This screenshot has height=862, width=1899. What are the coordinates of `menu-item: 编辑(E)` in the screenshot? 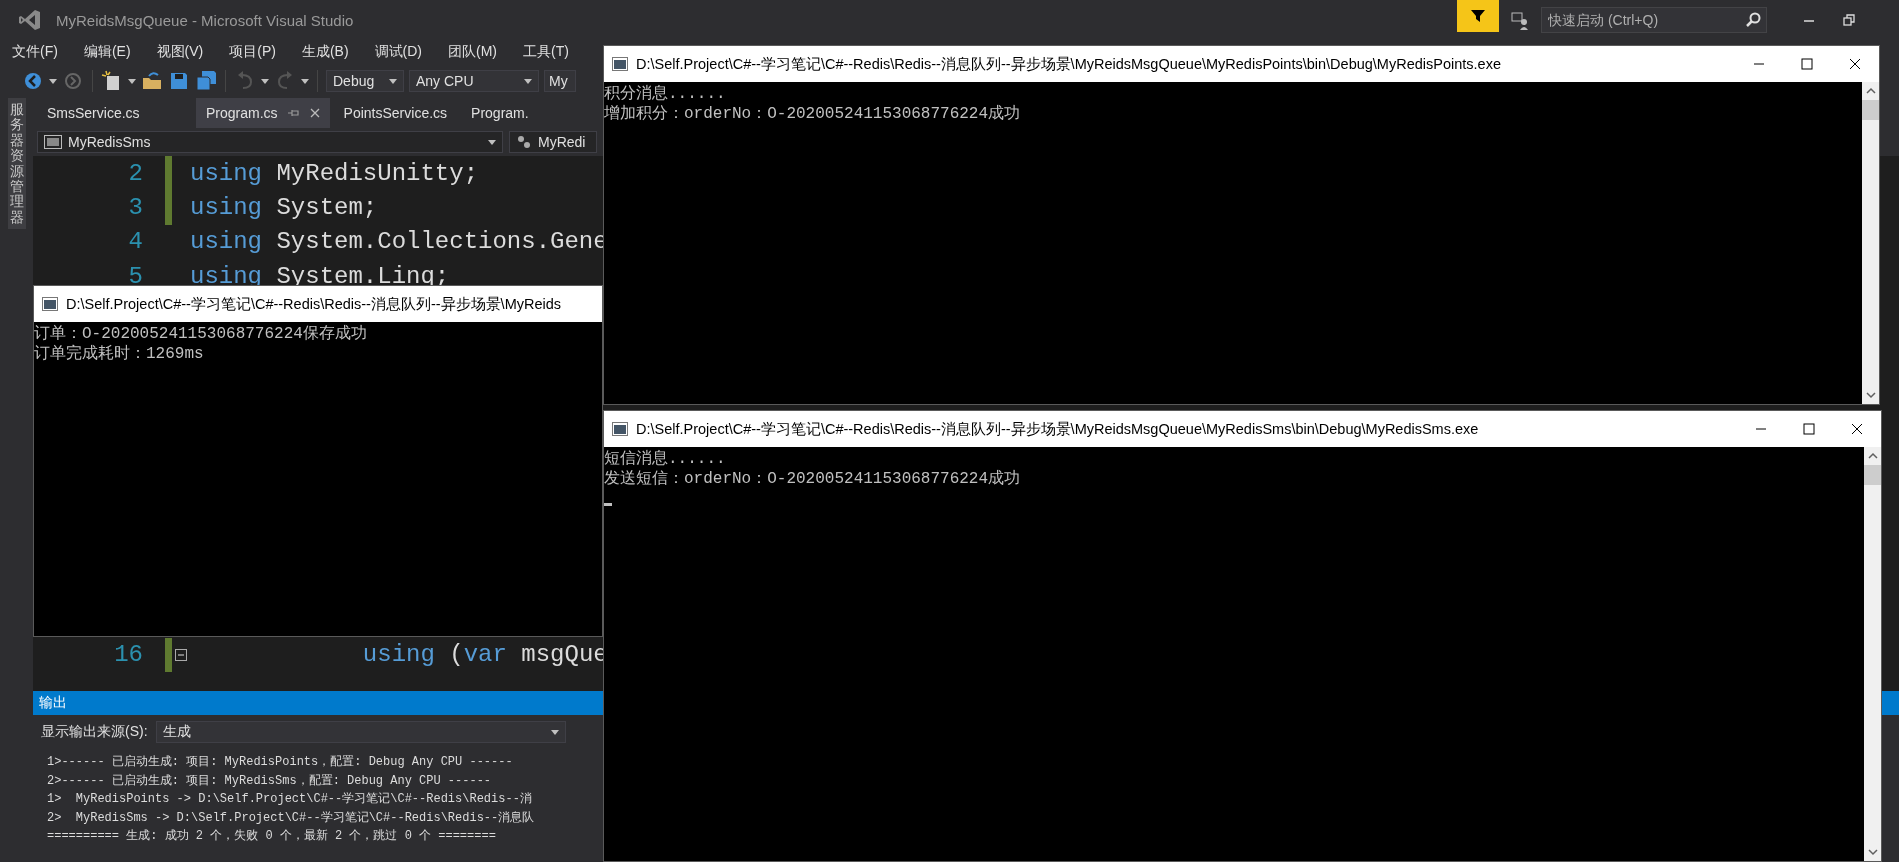 It's located at (107, 52).